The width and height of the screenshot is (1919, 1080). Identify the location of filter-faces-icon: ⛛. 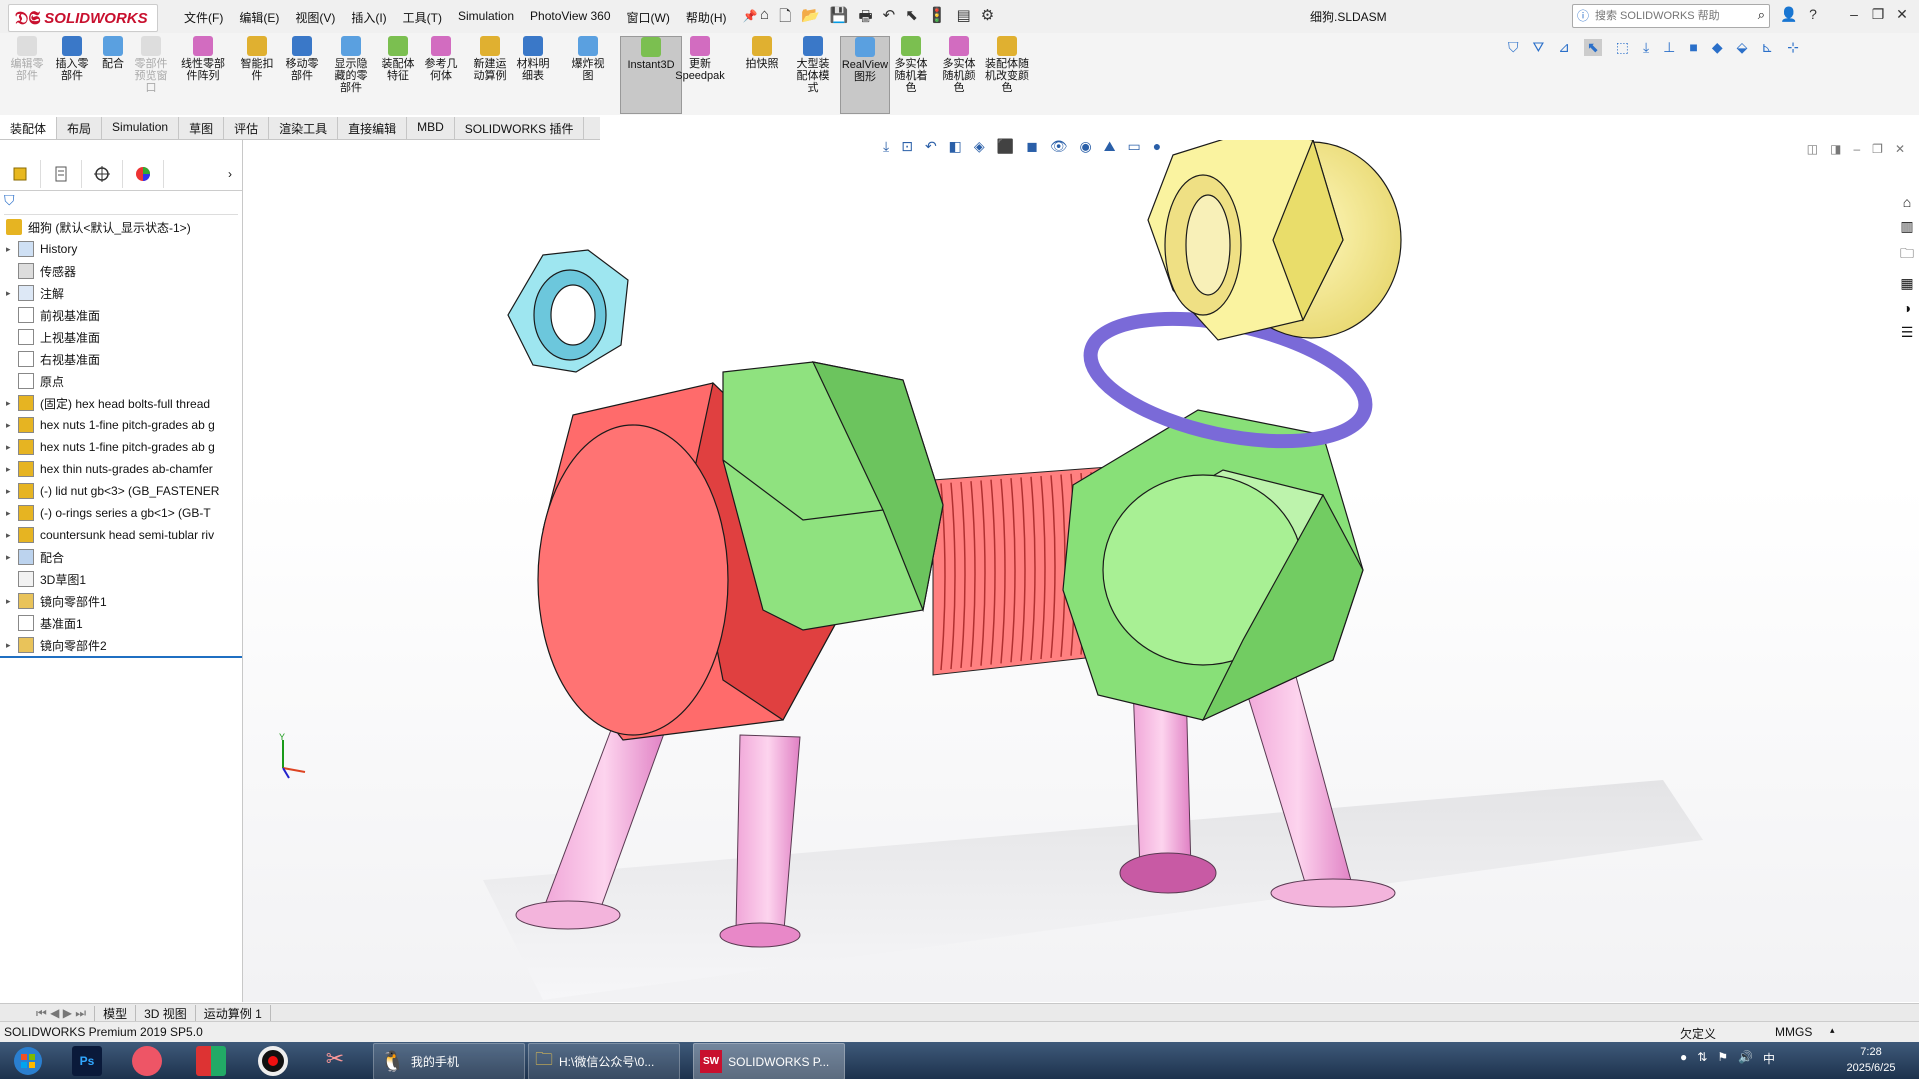
(1539, 47).